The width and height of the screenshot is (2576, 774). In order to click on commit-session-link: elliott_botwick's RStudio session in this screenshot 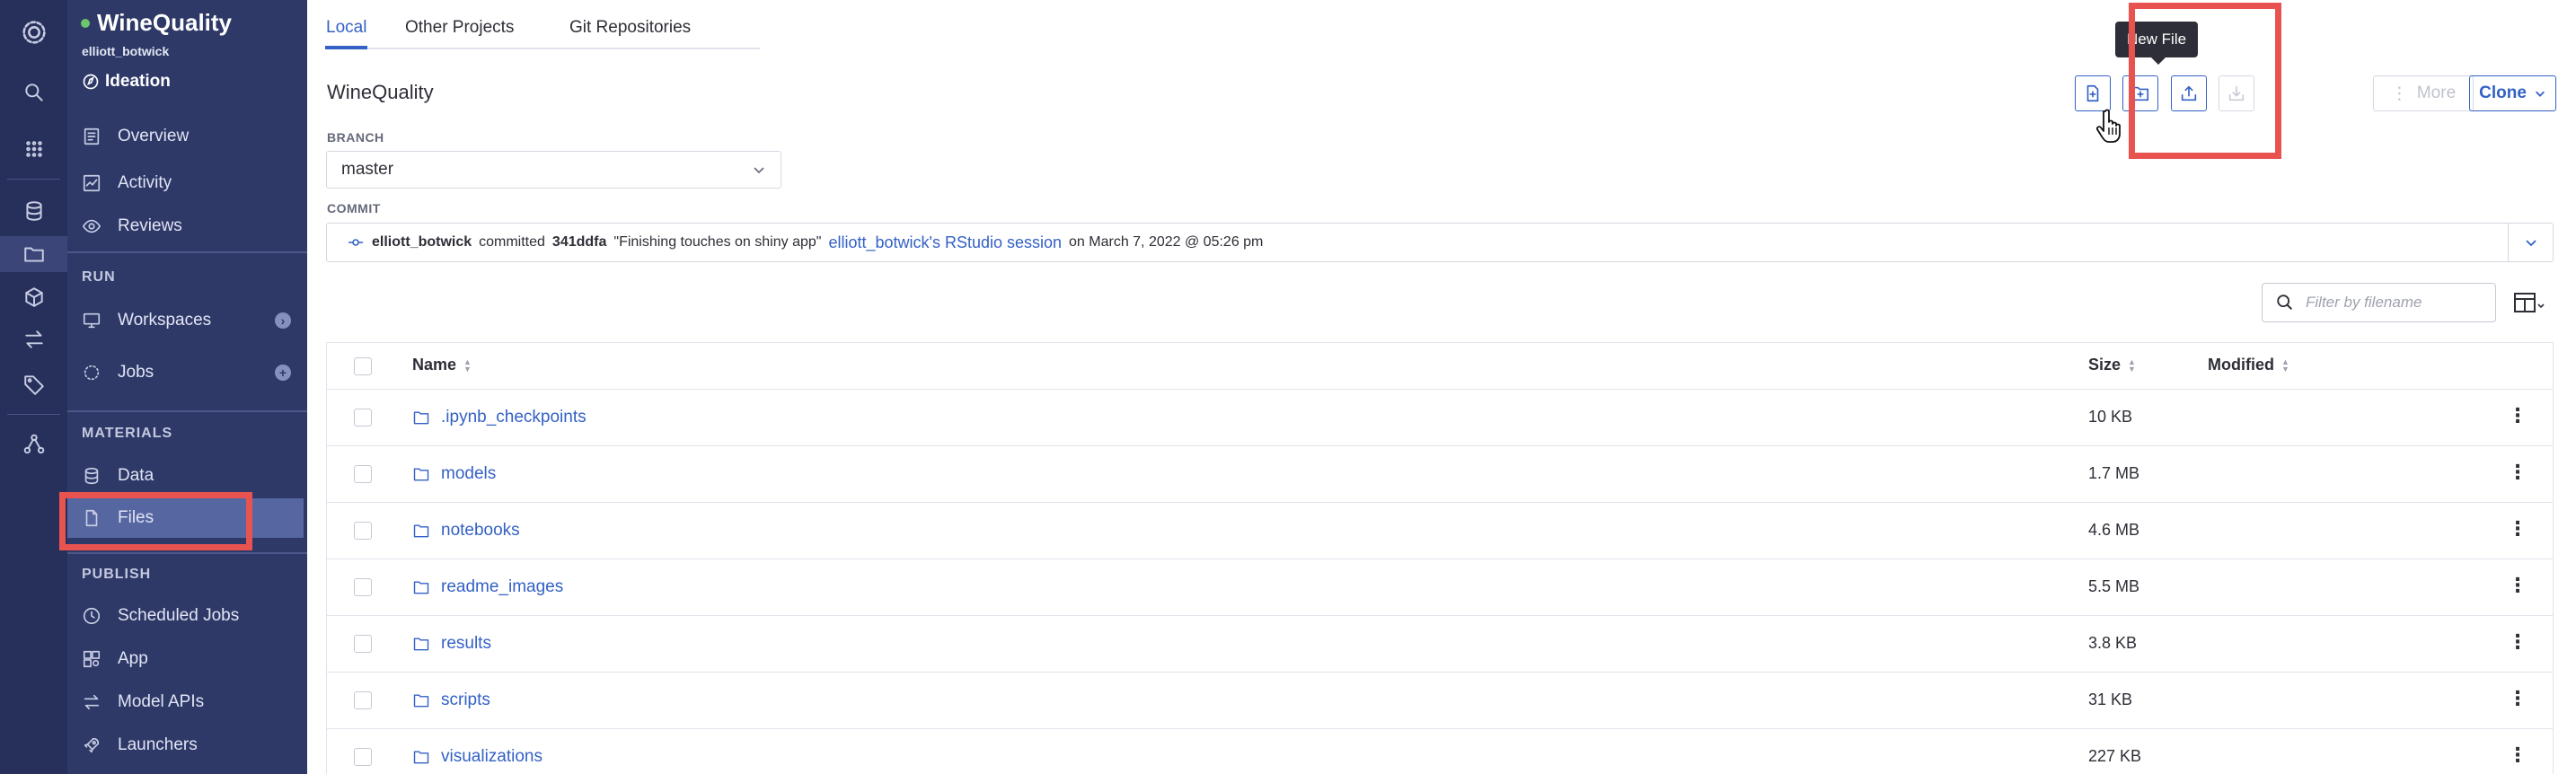, I will do `click(945, 242)`.